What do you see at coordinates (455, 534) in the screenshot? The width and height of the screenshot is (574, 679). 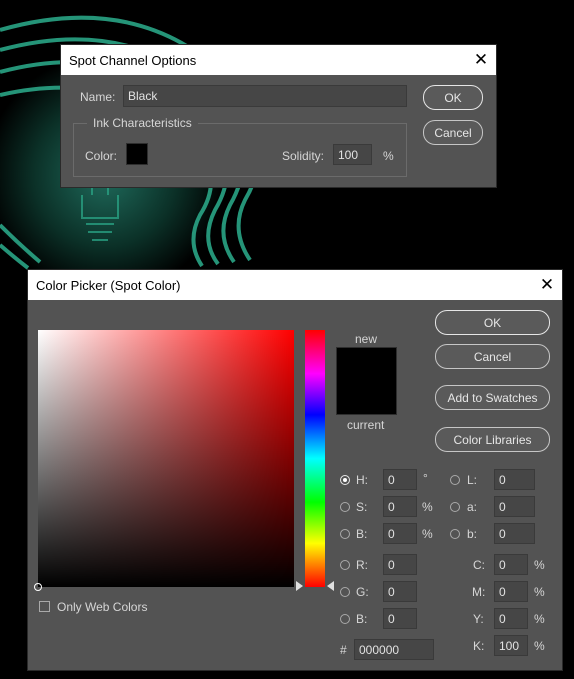 I see `lab-b-radio` at bounding box center [455, 534].